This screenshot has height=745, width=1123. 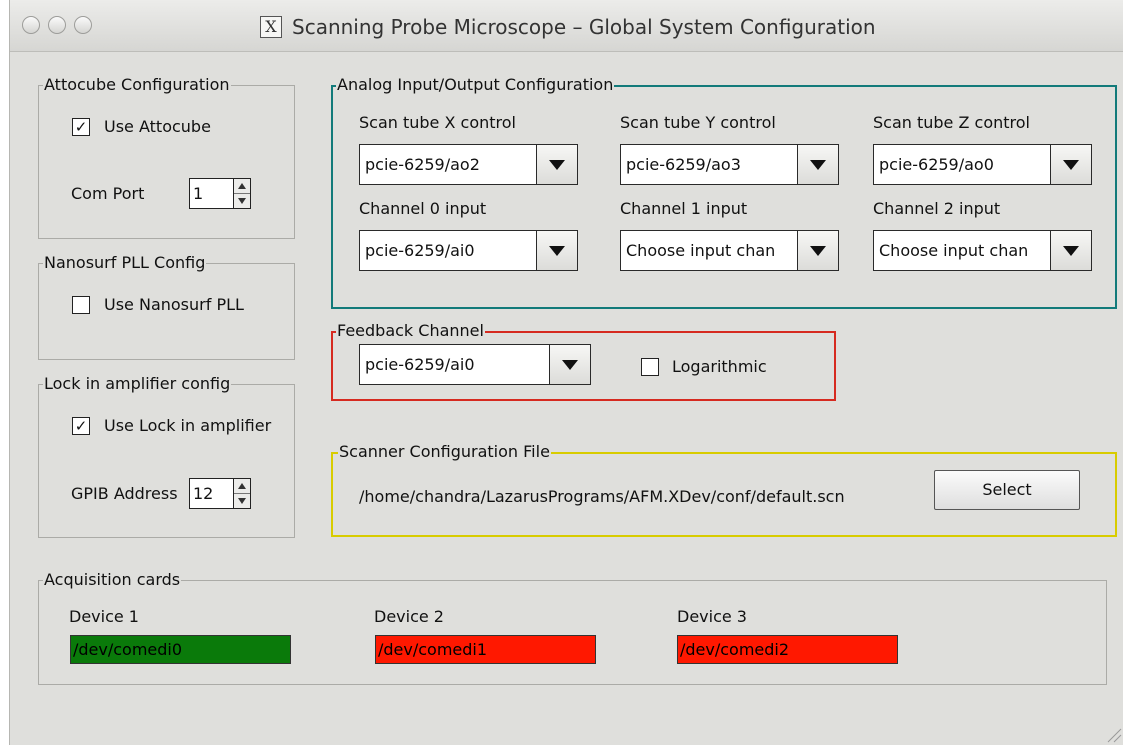 I want to click on close-window-button, so click(x=31, y=25).